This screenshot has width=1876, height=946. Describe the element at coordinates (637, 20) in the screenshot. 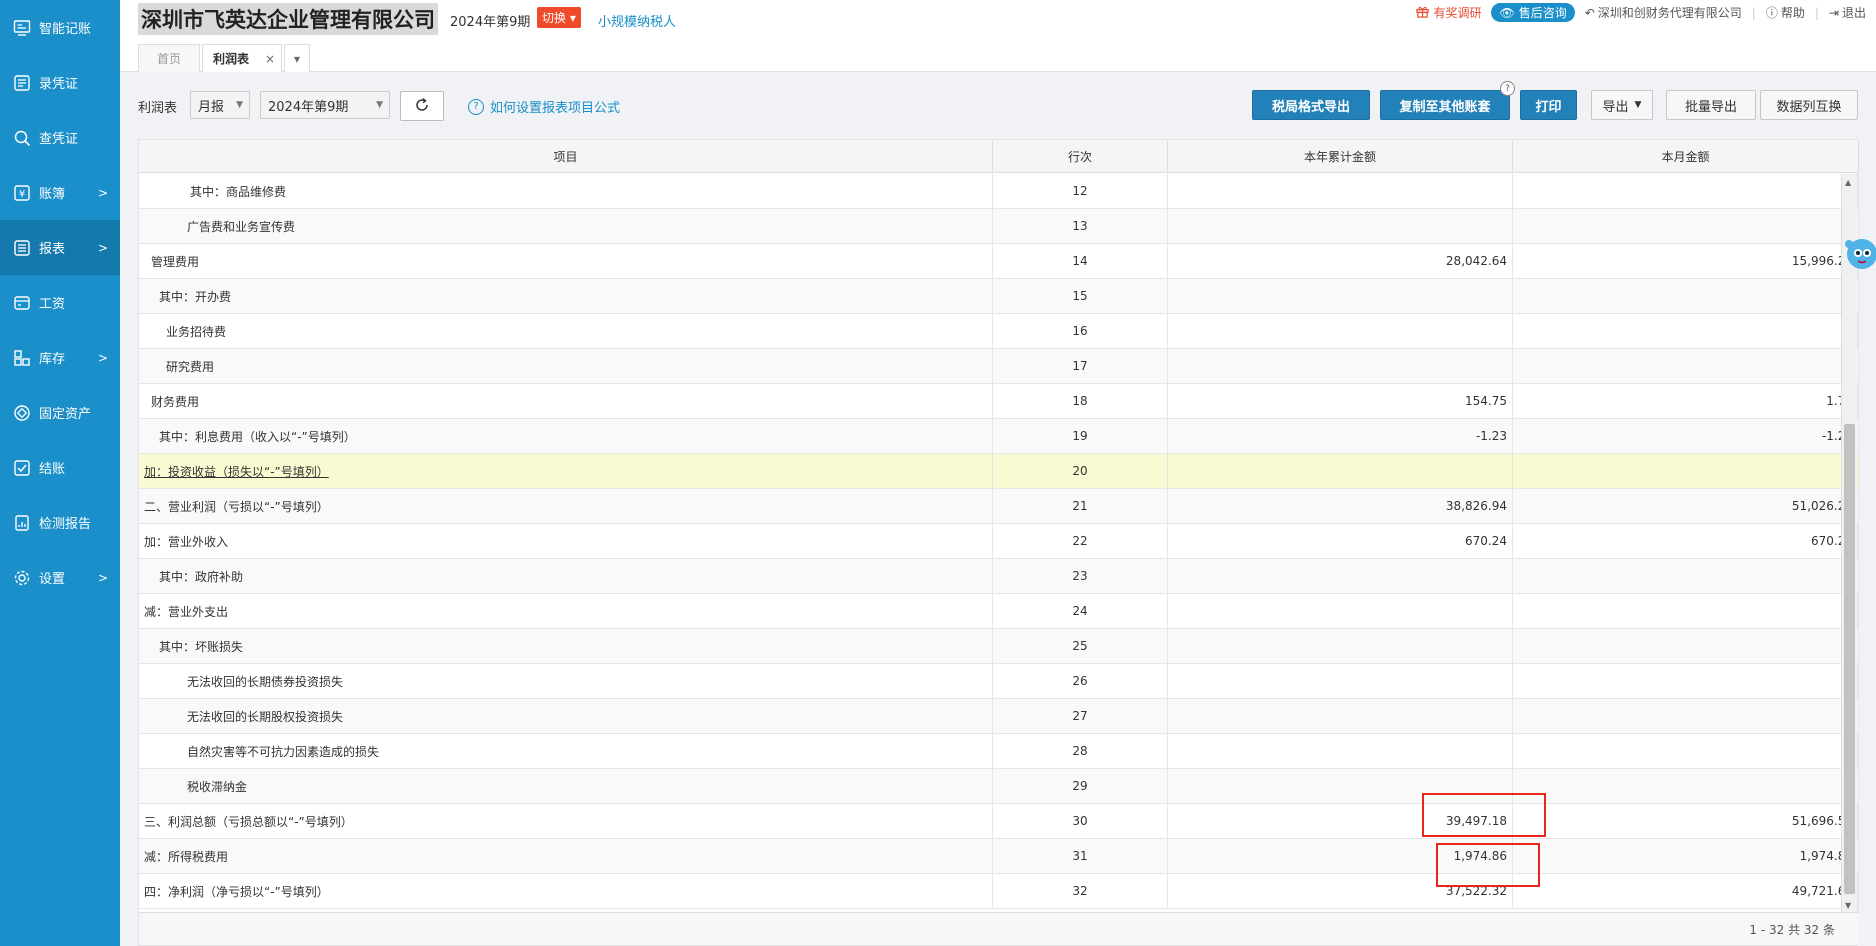

I see `taxpayer-type-link: 小规模纳税人` at that location.